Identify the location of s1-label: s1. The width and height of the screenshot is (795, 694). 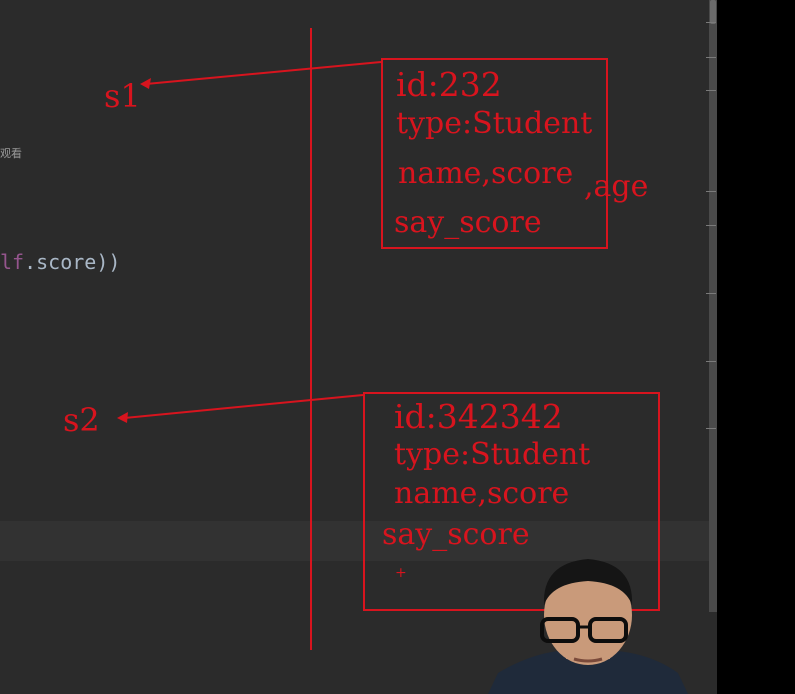
(122, 96).